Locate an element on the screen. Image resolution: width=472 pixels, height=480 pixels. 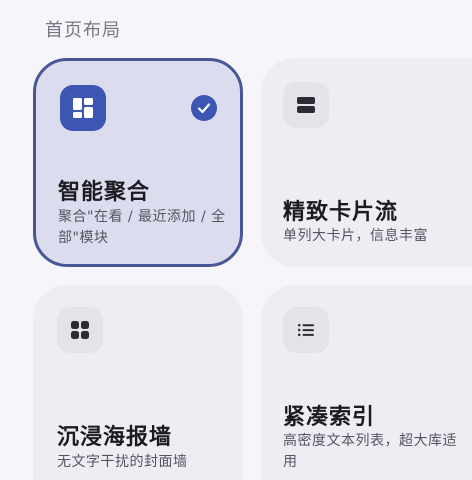
layout-title: 智能聚合 is located at coordinates (104, 192).